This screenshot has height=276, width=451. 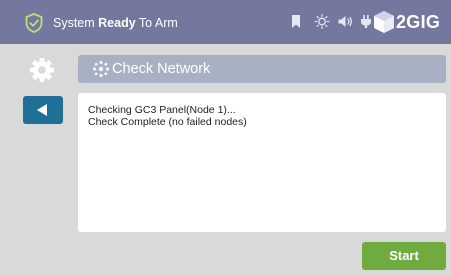 I want to click on brand-logo-text: 2GIG, so click(x=418, y=22).